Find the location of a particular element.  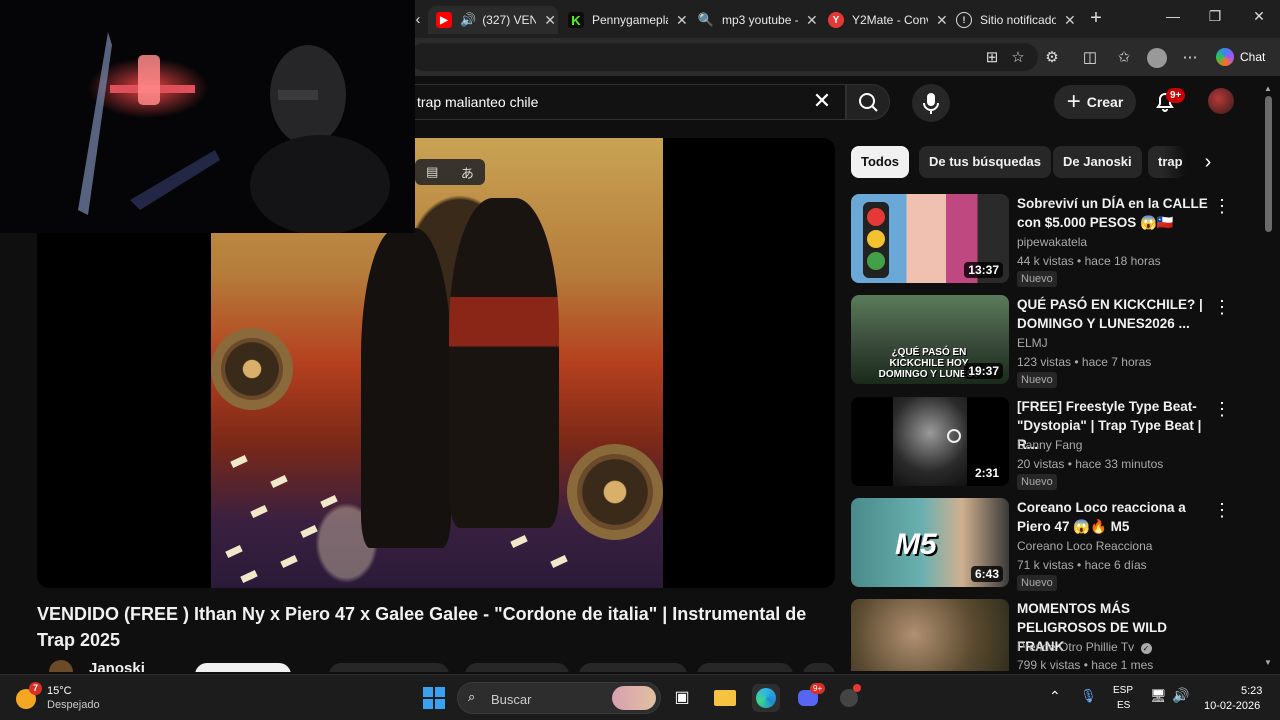

tab-y2mate: Y Y2Mate - Conv ✕ is located at coordinates (884, 20).